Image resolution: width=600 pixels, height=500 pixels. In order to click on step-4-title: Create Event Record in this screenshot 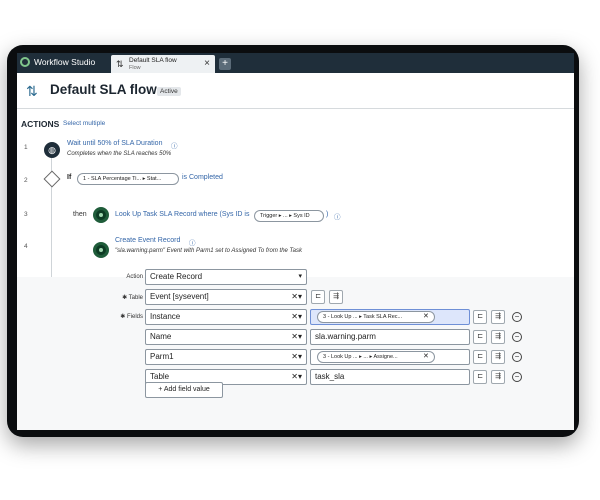, I will do `click(147, 240)`.